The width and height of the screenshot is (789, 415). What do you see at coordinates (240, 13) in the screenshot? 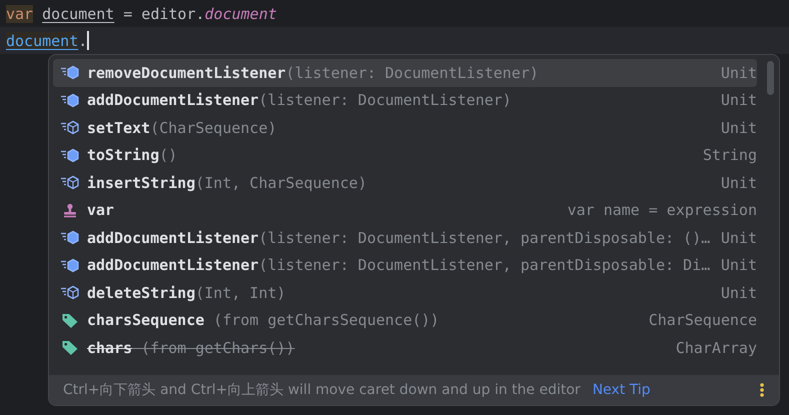
I see `property-name: document` at bounding box center [240, 13].